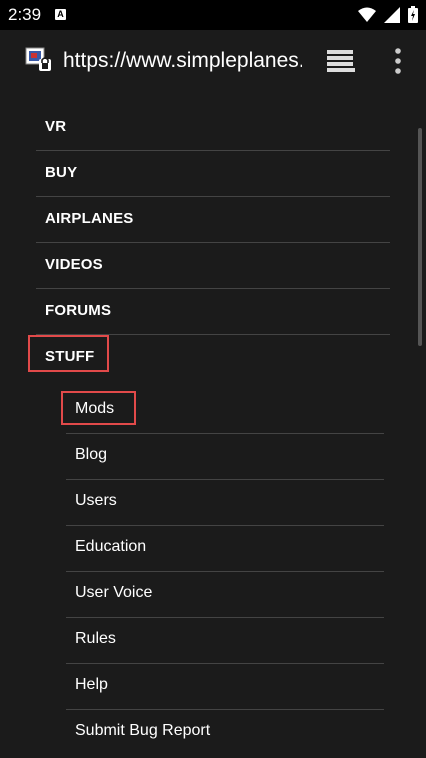 The image size is (426, 758). Describe the element at coordinates (96, 500) in the screenshot. I see `submenu-item-label: Users` at that location.